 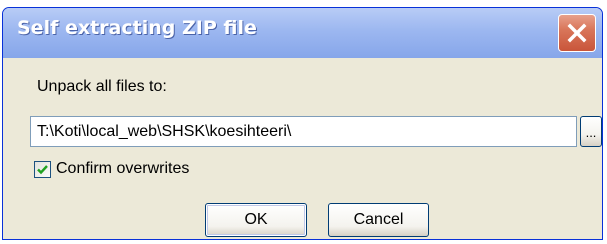 What do you see at coordinates (303, 131) in the screenshot?
I see `destination-path-input` at bounding box center [303, 131].